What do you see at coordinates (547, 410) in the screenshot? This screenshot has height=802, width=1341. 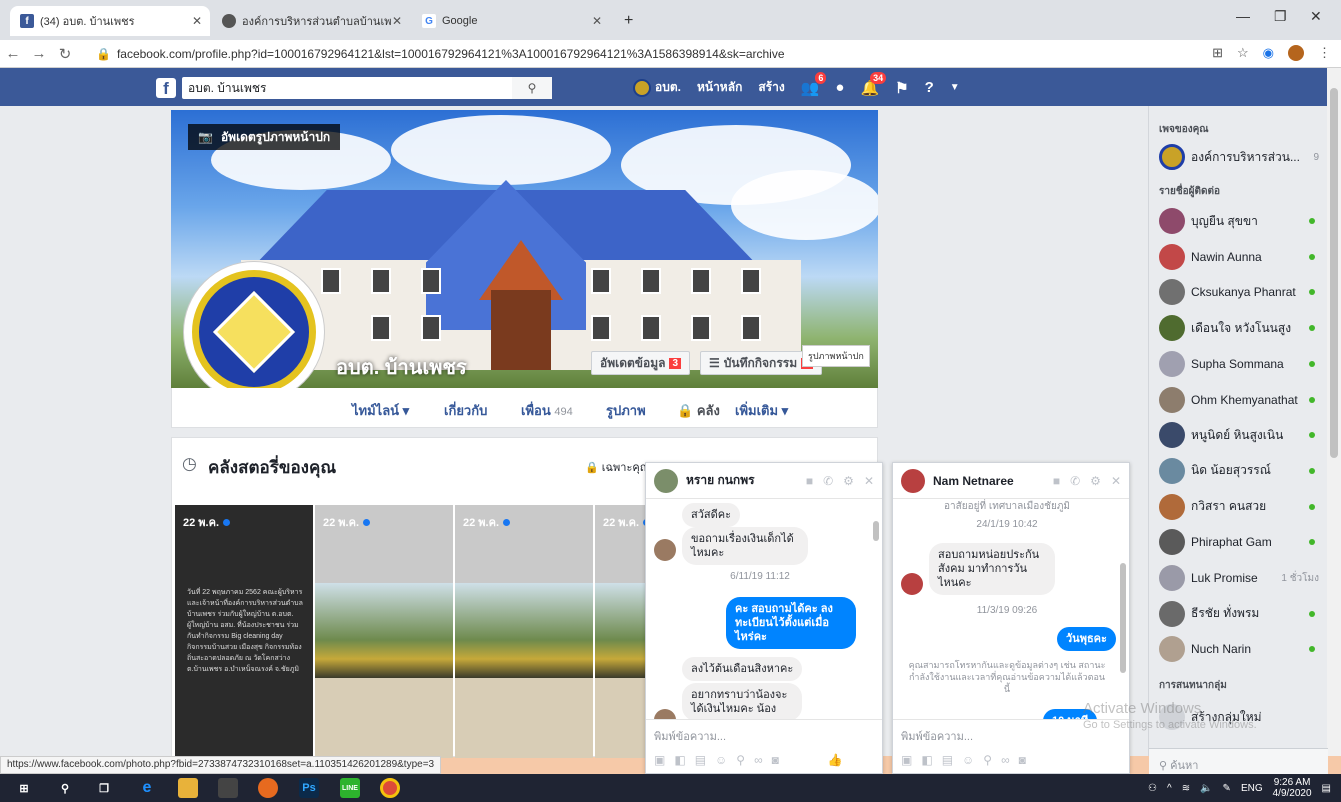 I see `tab-friends: เพื่อน 494` at bounding box center [547, 410].